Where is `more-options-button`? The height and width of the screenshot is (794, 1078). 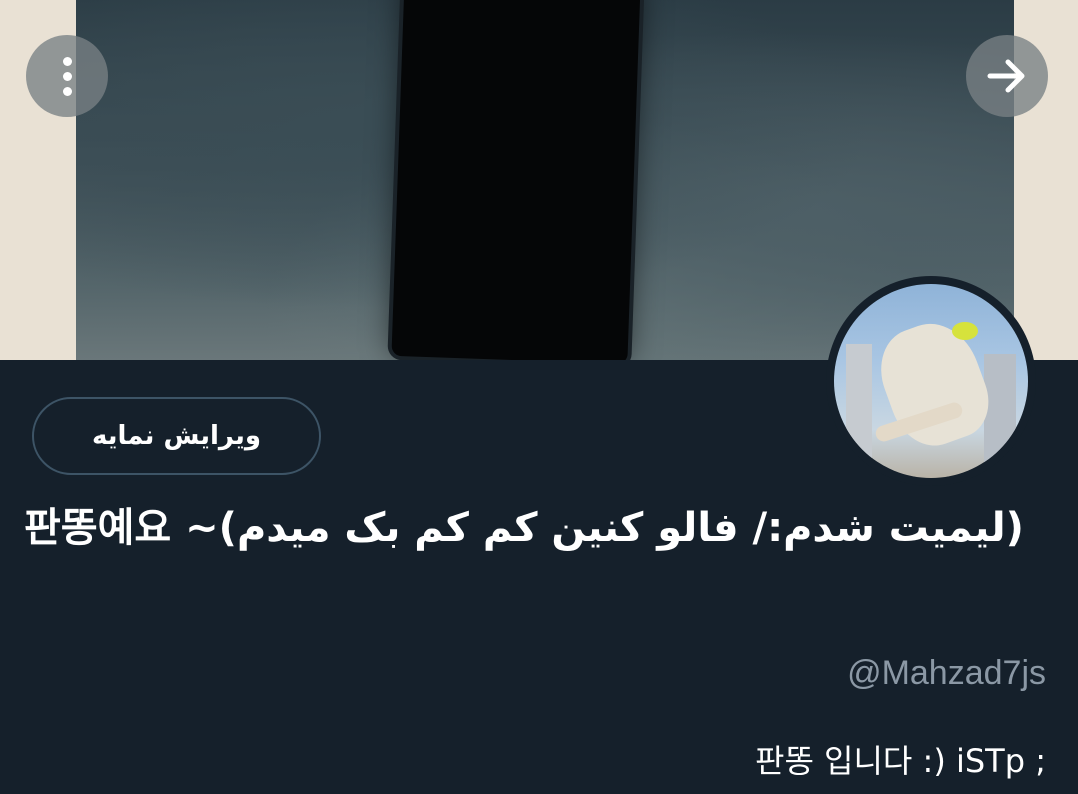
more-options-button is located at coordinates (67, 76).